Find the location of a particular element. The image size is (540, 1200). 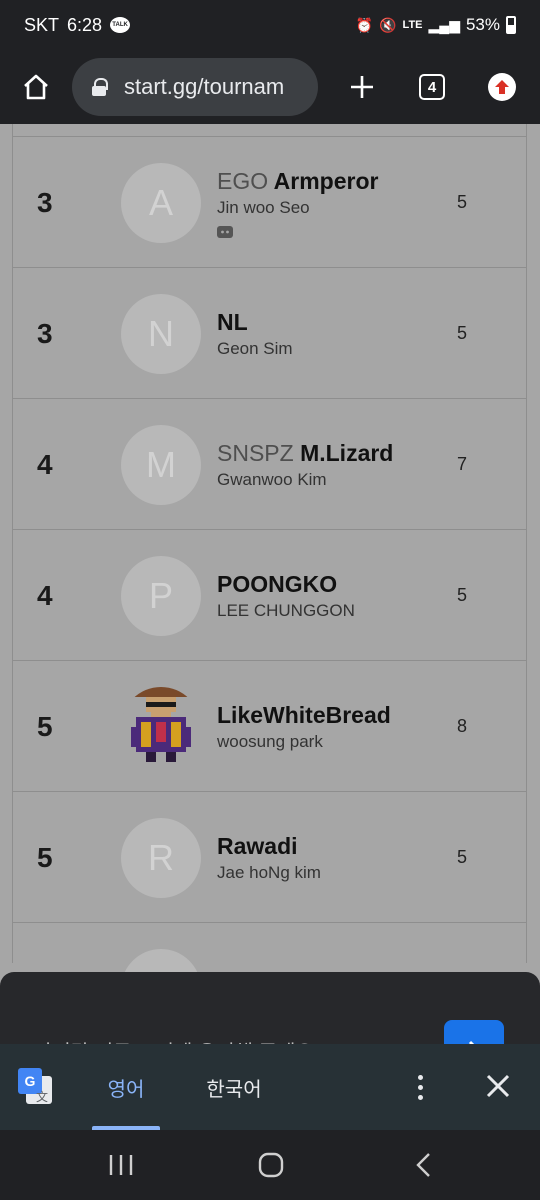

recents-button is located at coordinates (121, 1167).